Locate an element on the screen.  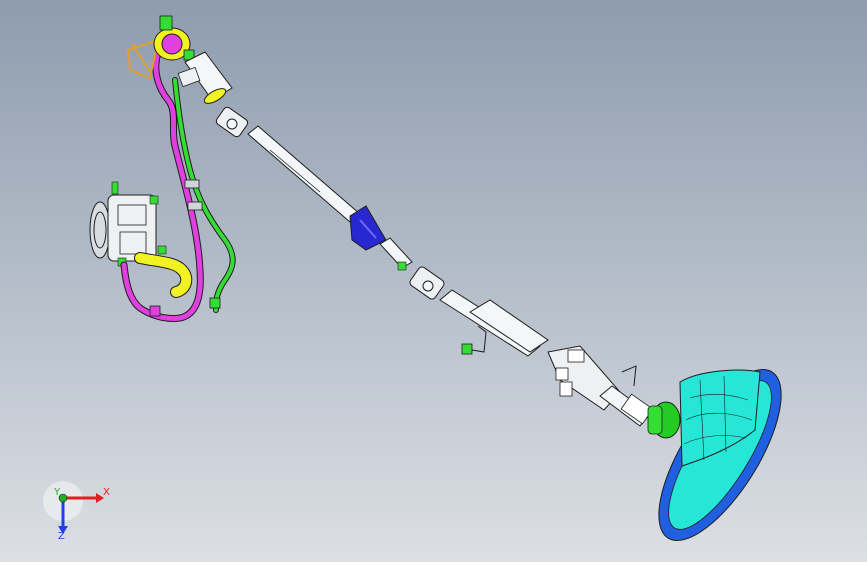
steering-gear-box is located at coordinates (160, 47).